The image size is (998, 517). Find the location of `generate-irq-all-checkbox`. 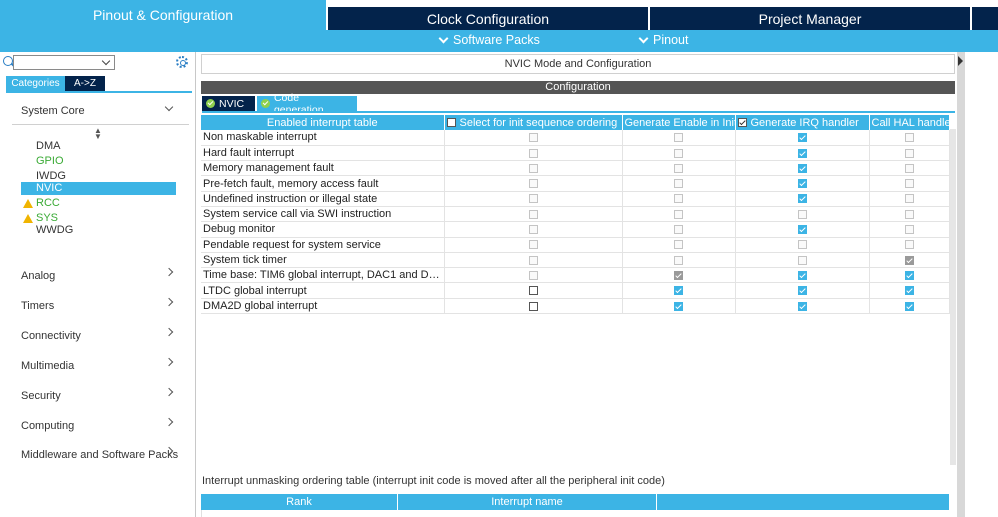

generate-irq-all-checkbox is located at coordinates (742, 122).